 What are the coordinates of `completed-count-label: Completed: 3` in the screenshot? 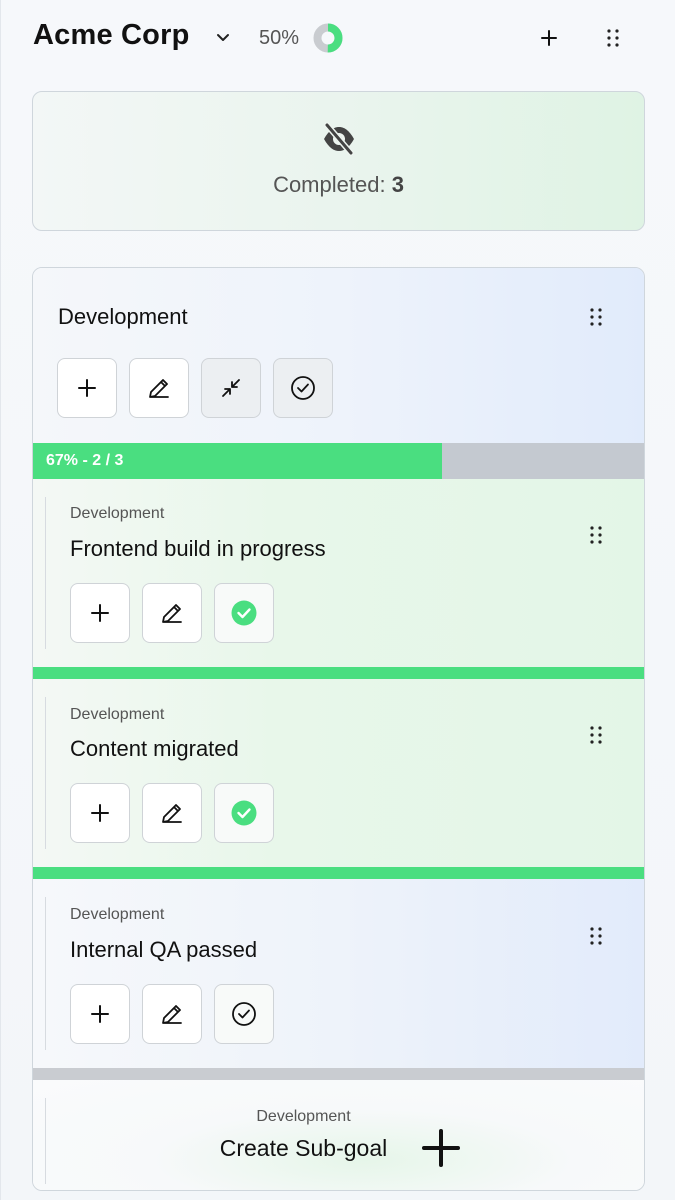 It's located at (338, 184).